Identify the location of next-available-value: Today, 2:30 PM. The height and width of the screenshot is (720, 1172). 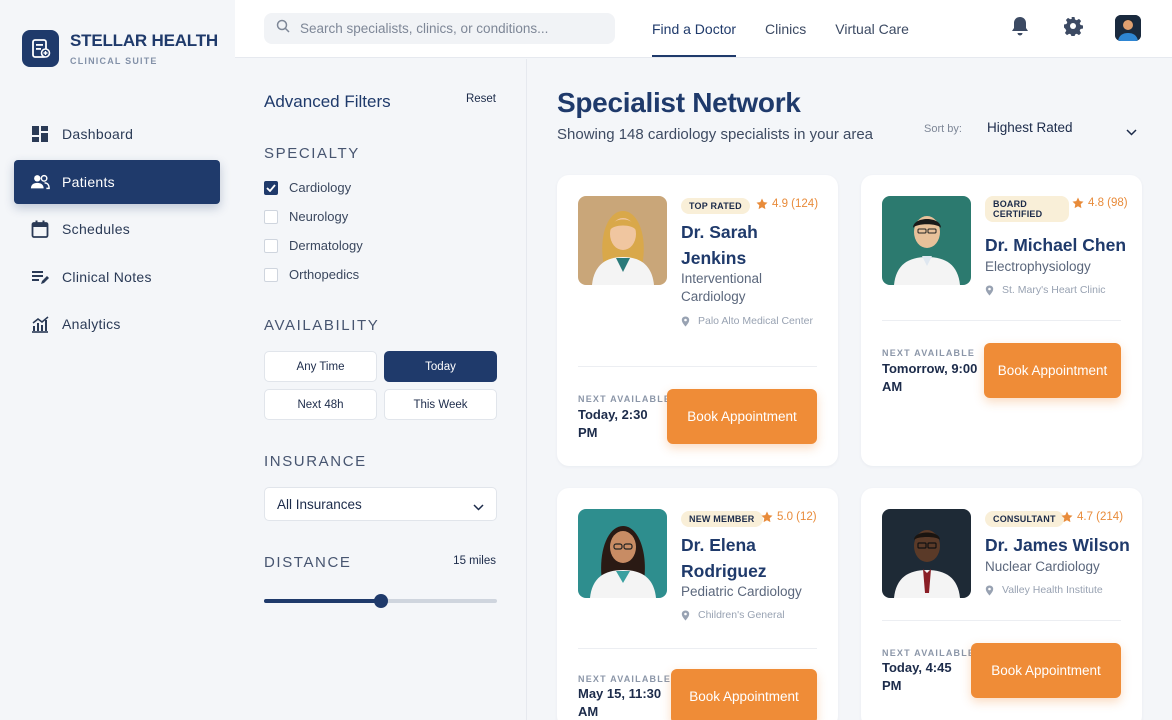
(613, 423).